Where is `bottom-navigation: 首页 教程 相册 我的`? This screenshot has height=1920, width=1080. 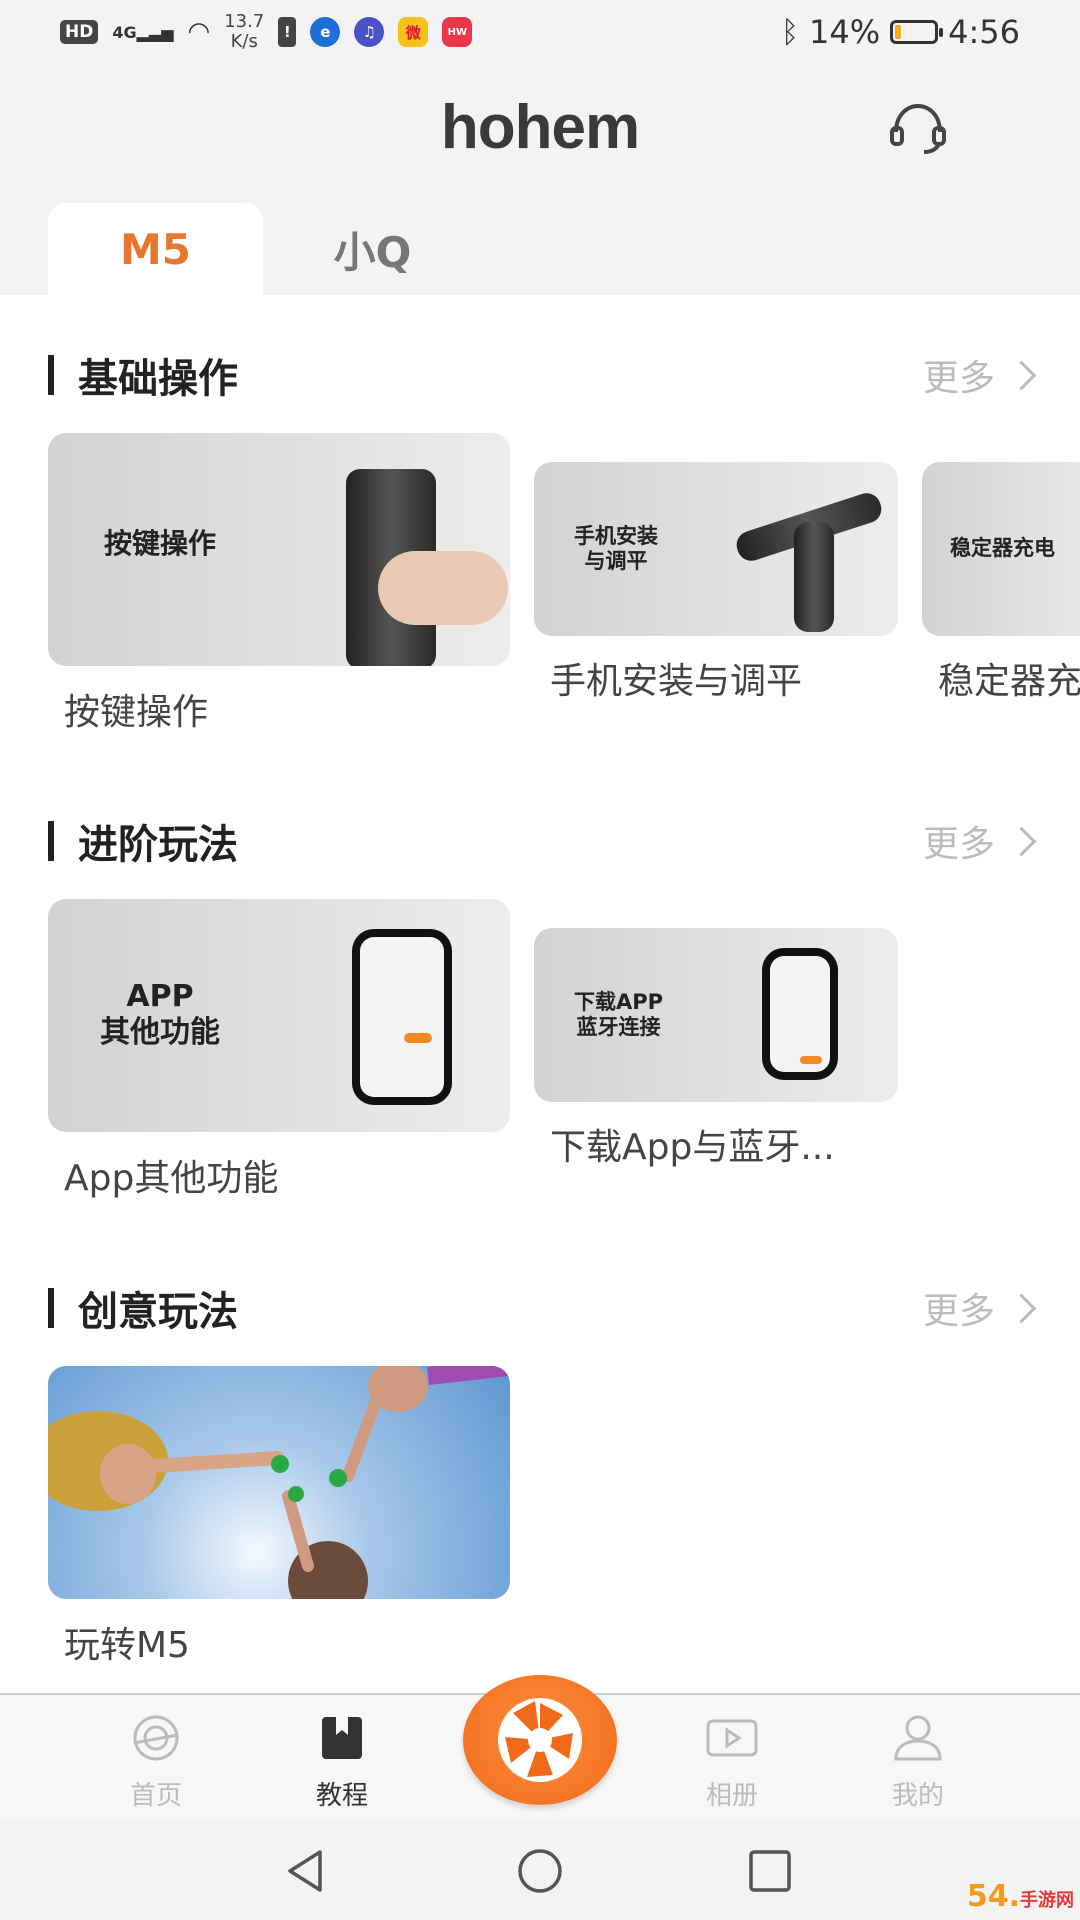 bottom-navigation: 首页 教程 相册 我的 is located at coordinates (540, 1747).